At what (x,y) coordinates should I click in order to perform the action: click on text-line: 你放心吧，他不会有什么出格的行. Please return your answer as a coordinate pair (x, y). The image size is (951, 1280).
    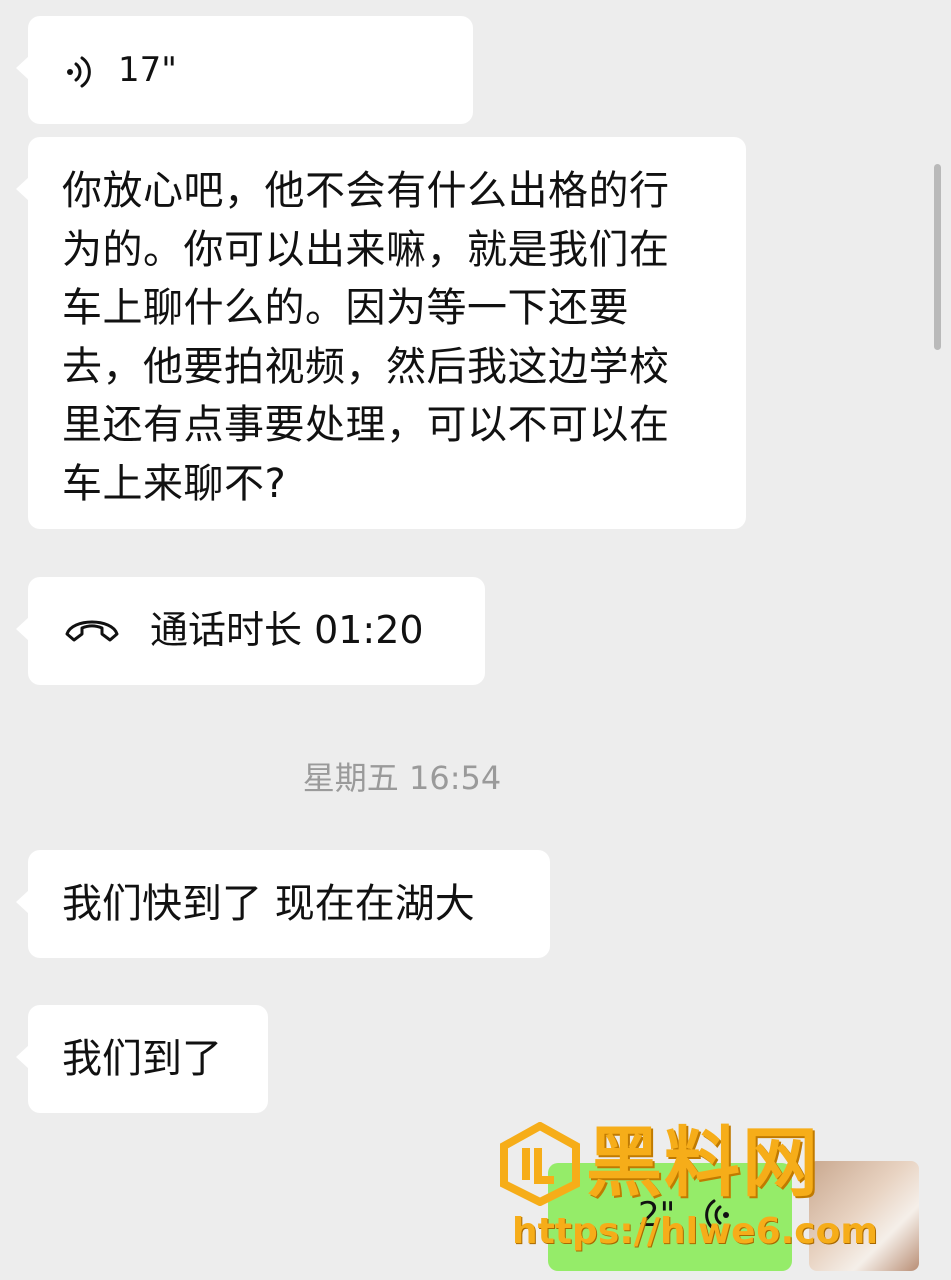
    Looking at the image, I should click on (366, 191).